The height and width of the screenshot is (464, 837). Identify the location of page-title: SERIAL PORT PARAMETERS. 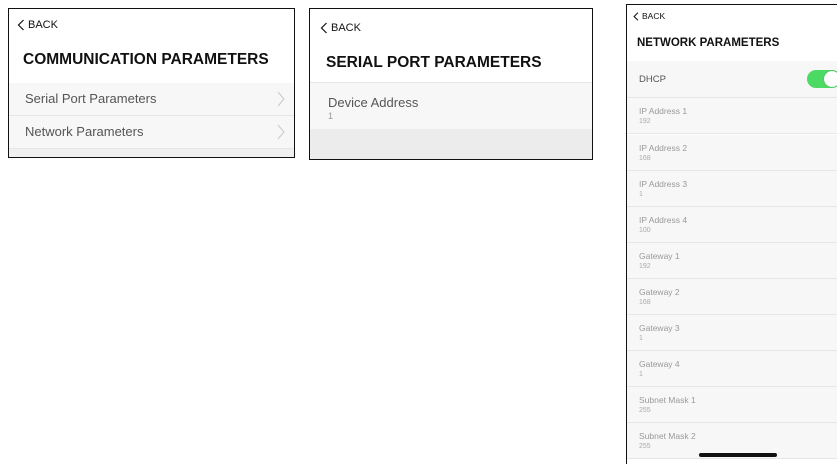
(434, 62).